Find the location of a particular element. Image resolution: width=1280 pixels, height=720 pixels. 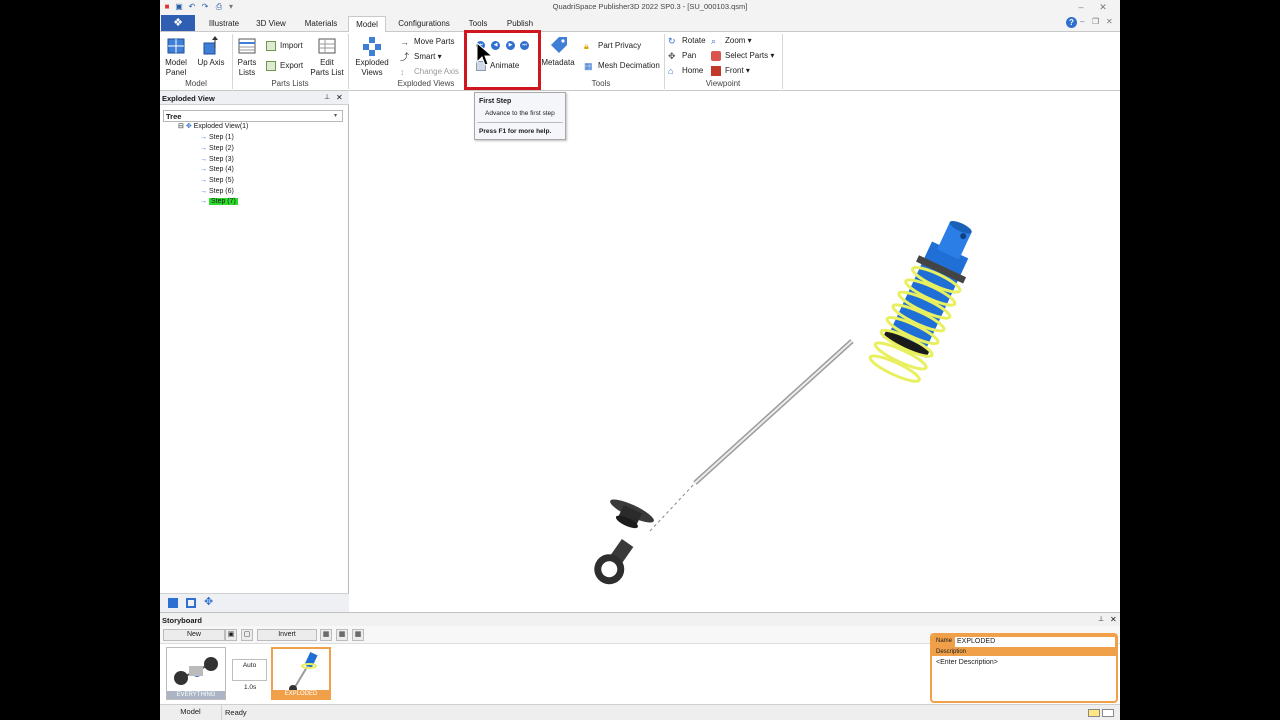

collapse-icon: ⊟ is located at coordinates (181, 126).